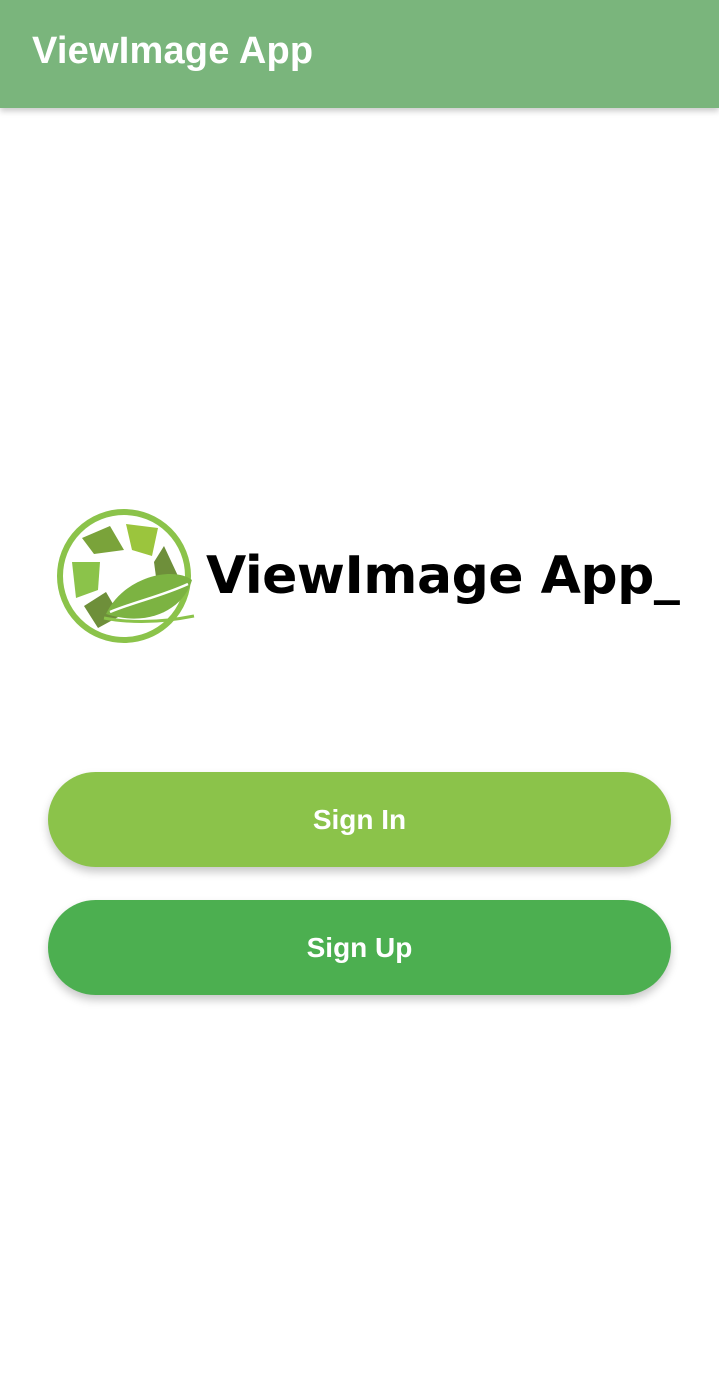  What do you see at coordinates (359, 54) in the screenshot?
I see `app-bar: ViewImage App` at bounding box center [359, 54].